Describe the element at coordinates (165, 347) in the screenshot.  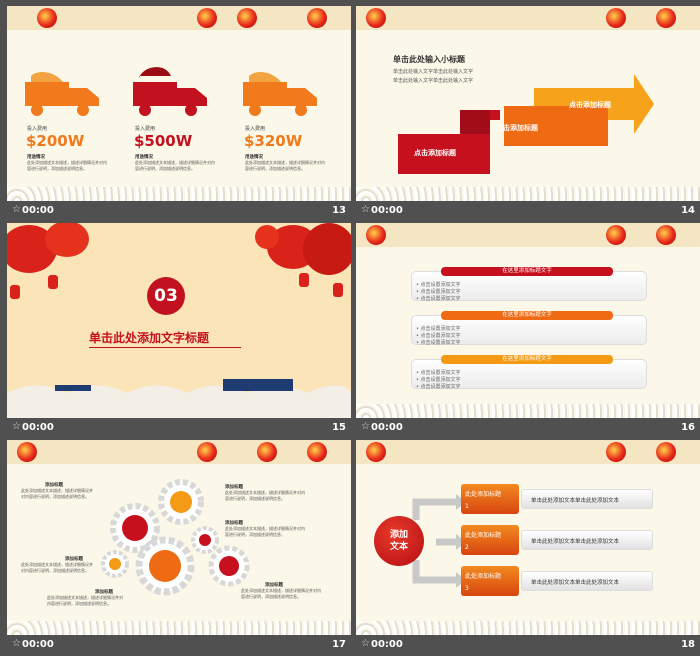
I see `heading-underline` at that location.